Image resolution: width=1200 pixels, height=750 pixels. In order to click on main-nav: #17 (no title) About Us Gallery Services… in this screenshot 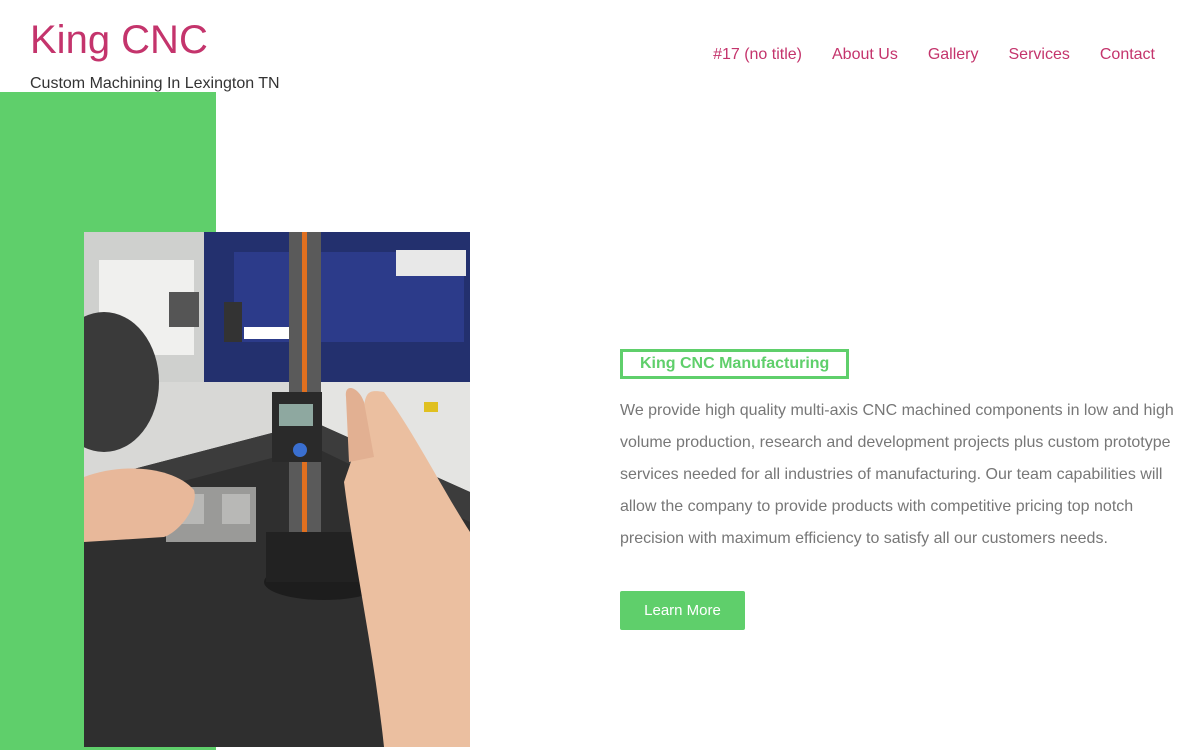, I will do `click(934, 55)`.